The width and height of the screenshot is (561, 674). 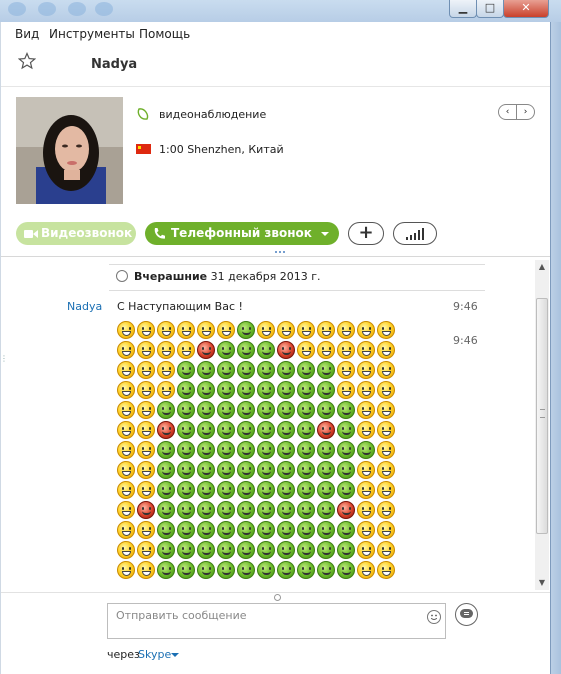 I want to click on call-quality-button, so click(x=415, y=233).